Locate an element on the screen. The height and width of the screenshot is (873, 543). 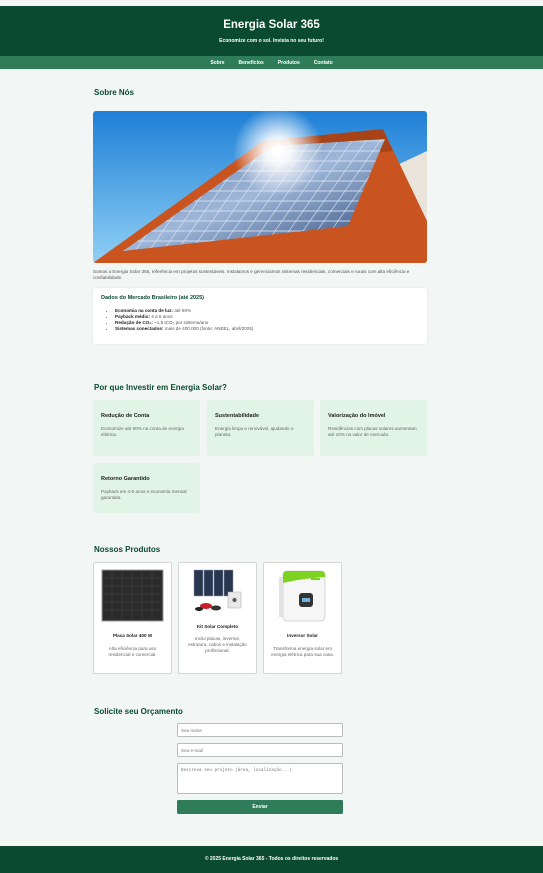
solar-roof-hero-image is located at coordinates (260, 187).